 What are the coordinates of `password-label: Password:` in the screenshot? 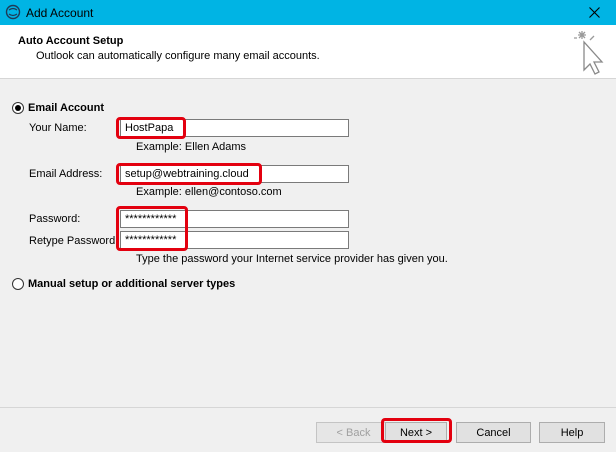 It's located at (55, 219).